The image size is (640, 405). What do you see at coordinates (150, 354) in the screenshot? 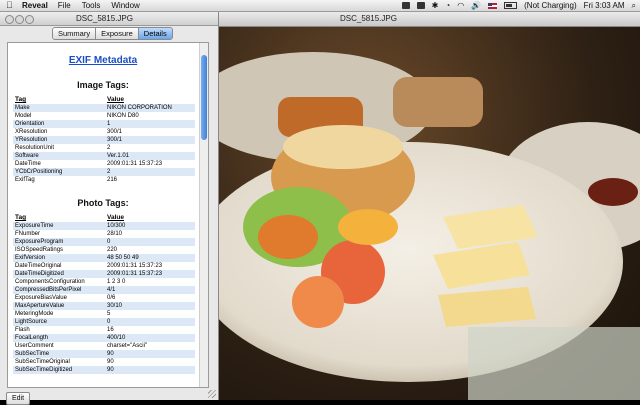
I see `tag-value: 90` at bounding box center [150, 354].